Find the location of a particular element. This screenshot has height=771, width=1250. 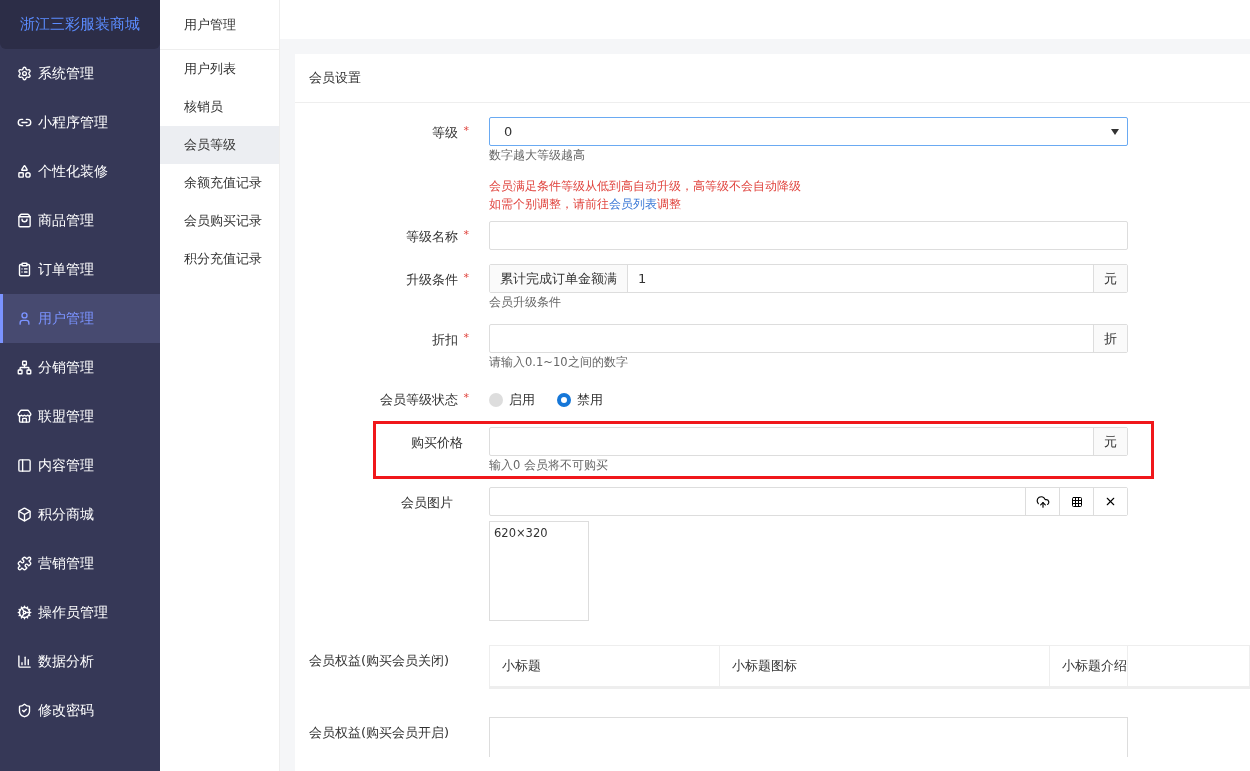

field-hint: 输入0 会员将不可购买 is located at coordinates (549, 465).